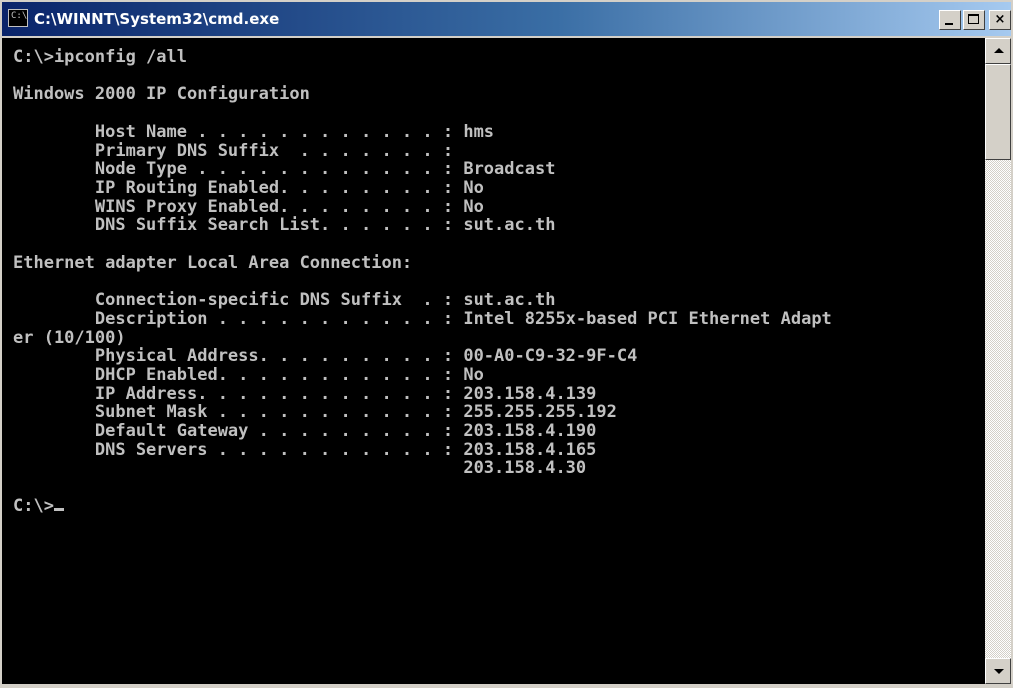  I want to click on maximize-icon, so click(973, 19).